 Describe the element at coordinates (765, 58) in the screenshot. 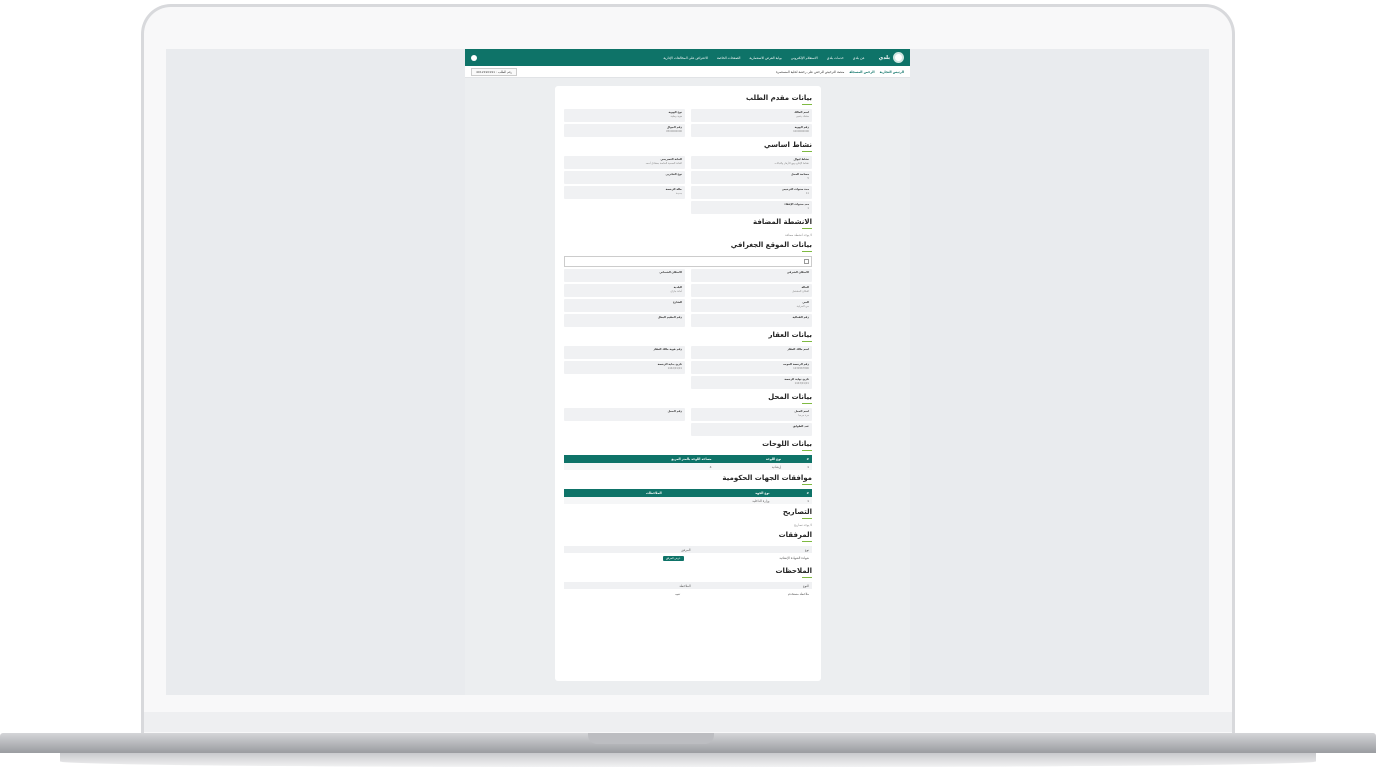

I see `nav-item-investment: بوابة الفرص الاستثمارية` at that location.